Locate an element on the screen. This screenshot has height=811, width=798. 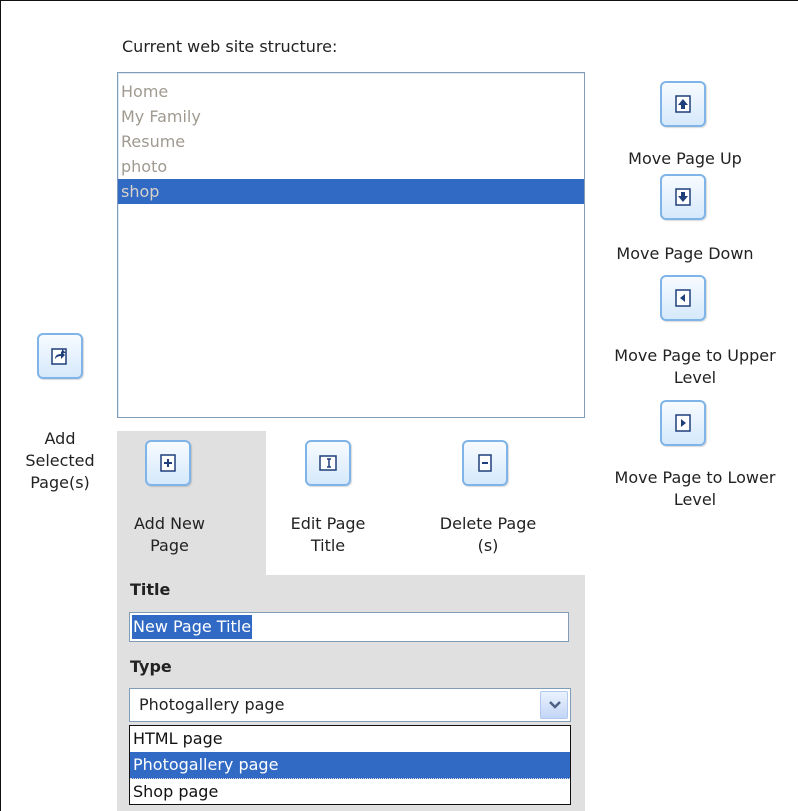
move-lower-level-icon is located at coordinates (683, 423).